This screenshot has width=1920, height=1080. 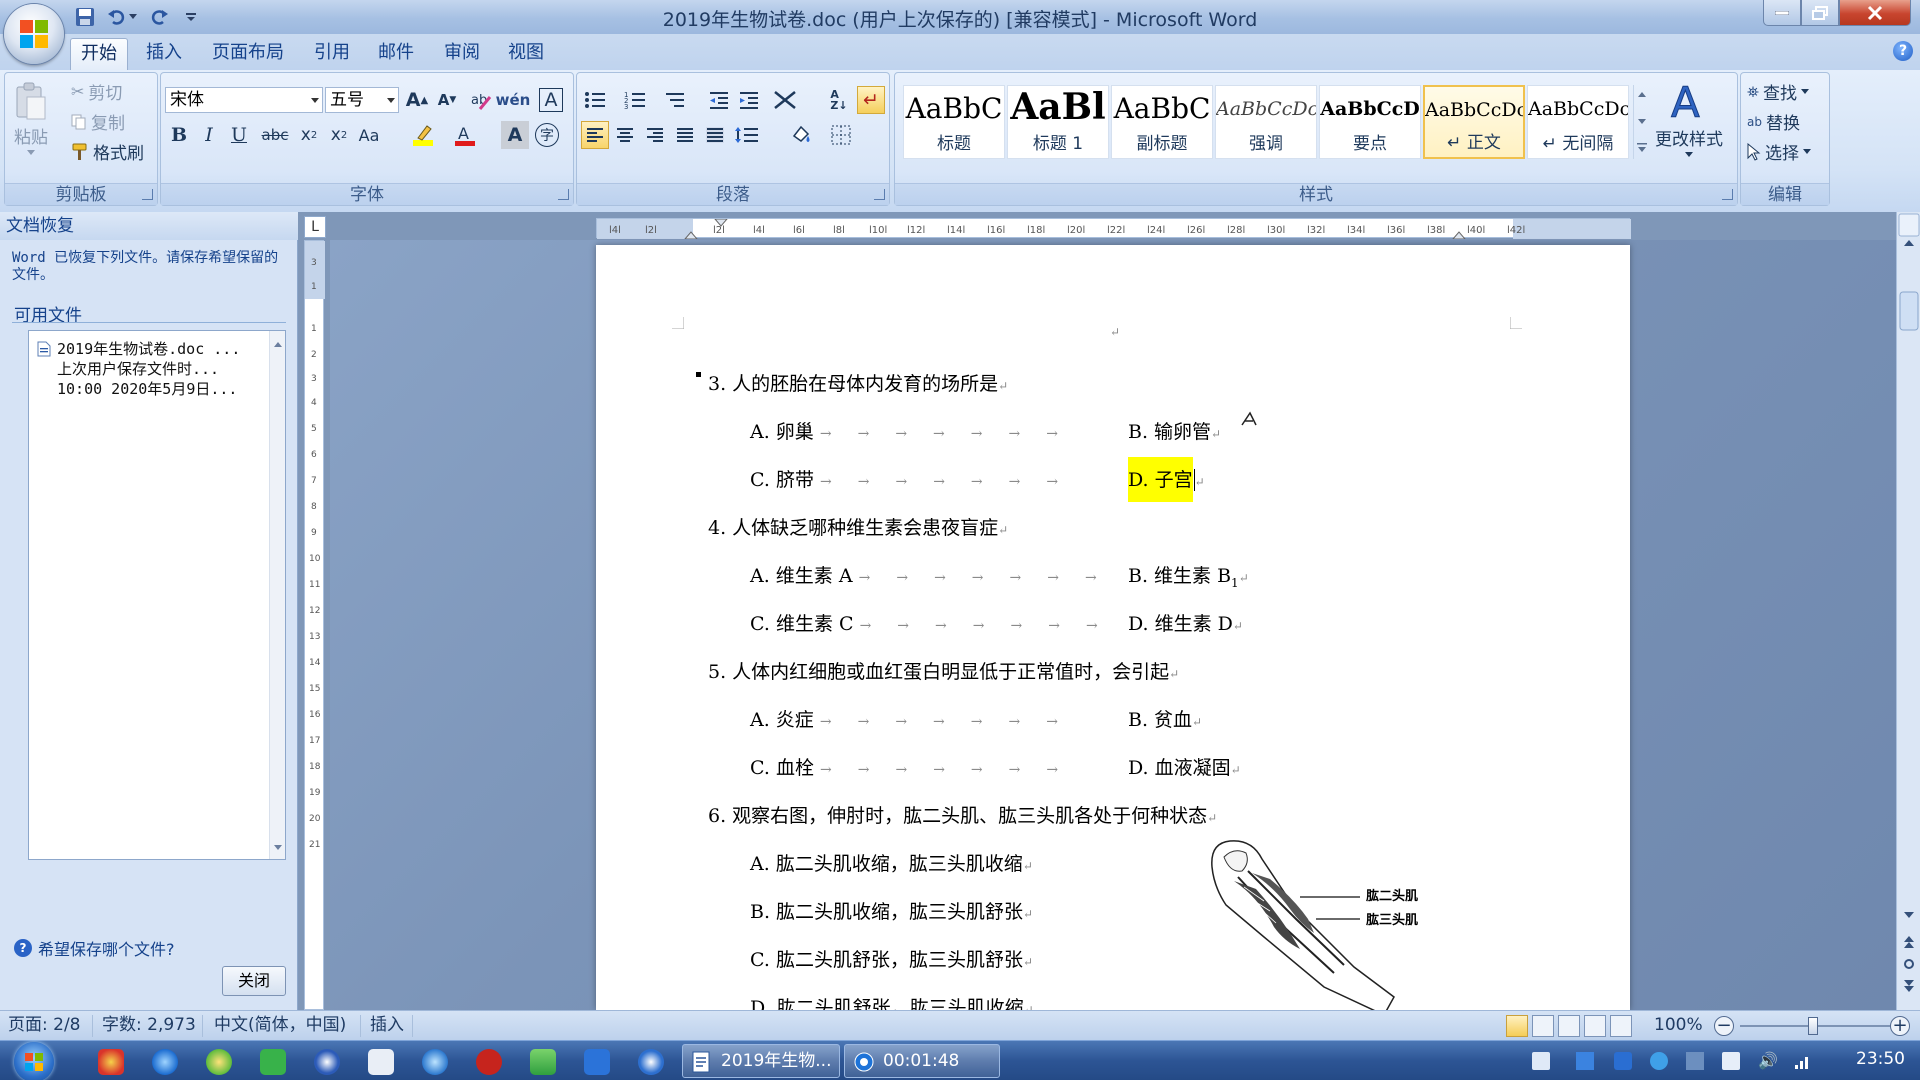 What do you see at coordinates (1578, 122) in the screenshot?
I see `style-no-spacing: AaBbCcDc ↵ 无间隔` at bounding box center [1578, 122].